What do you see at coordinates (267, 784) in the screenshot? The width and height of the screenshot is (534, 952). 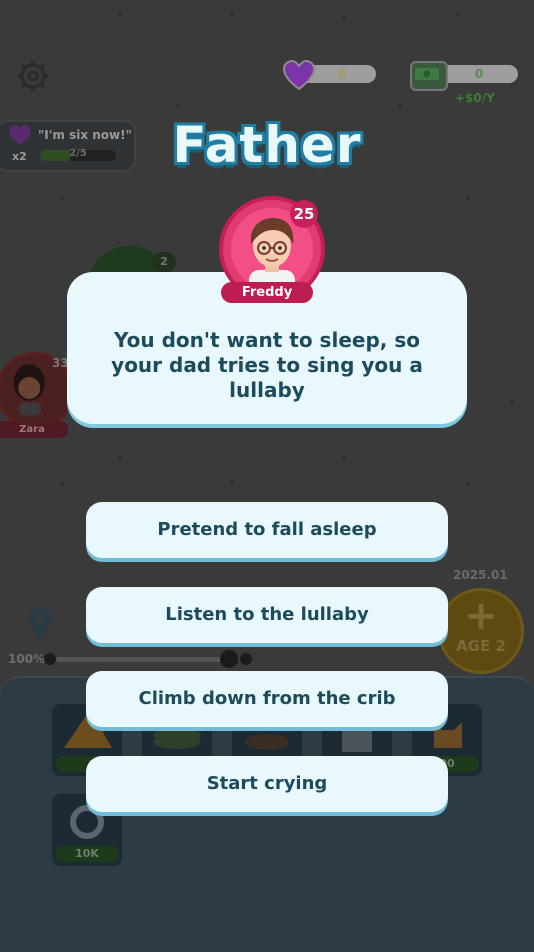 I see `choice-start-crying-button: Start crying` at bounding box center [267, 784].